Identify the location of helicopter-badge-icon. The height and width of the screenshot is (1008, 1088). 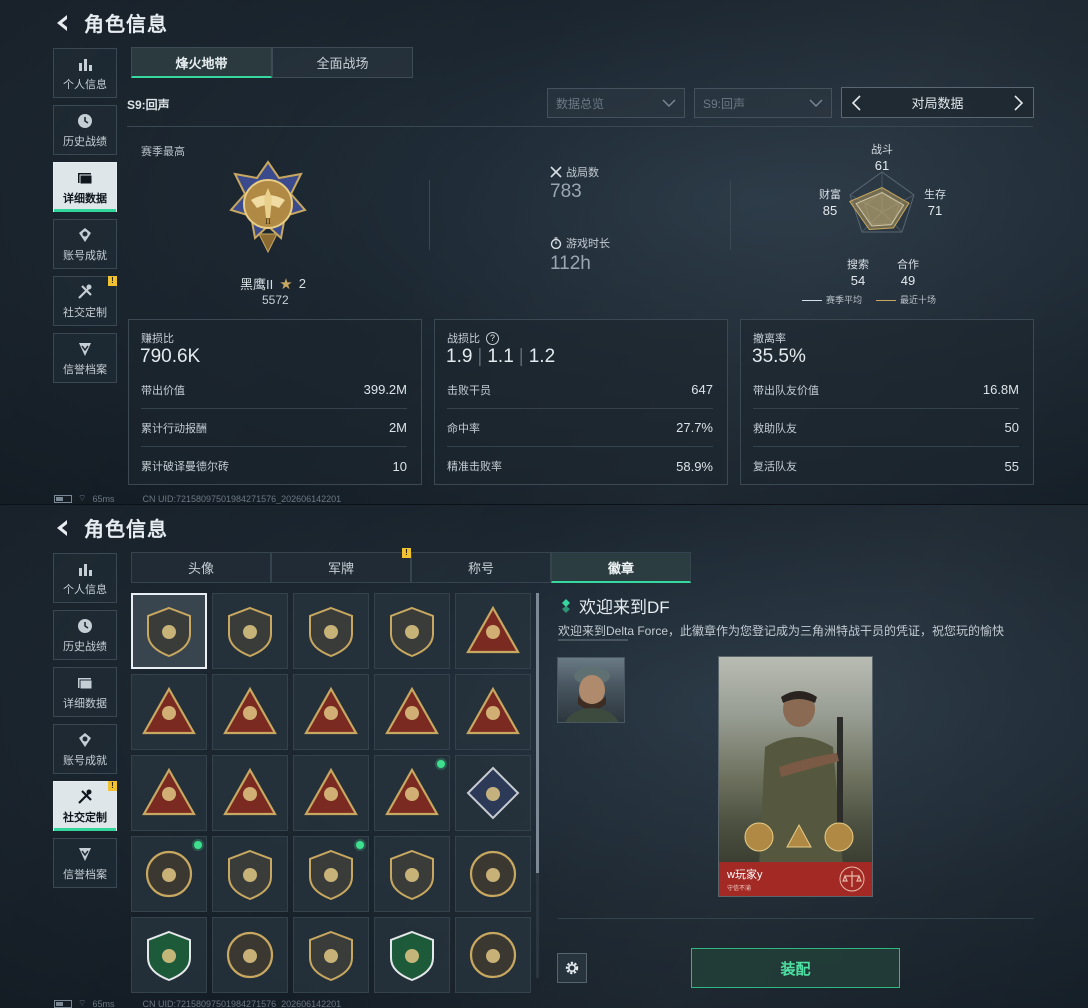
(250, 632).